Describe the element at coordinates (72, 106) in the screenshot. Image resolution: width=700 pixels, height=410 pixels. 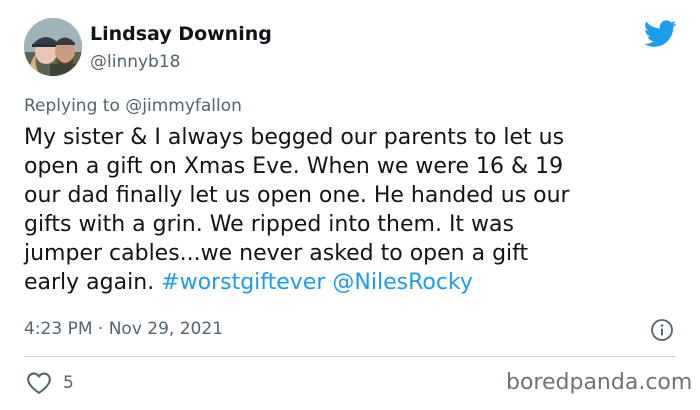
I see `replying-to-label: Replying to` at that location.